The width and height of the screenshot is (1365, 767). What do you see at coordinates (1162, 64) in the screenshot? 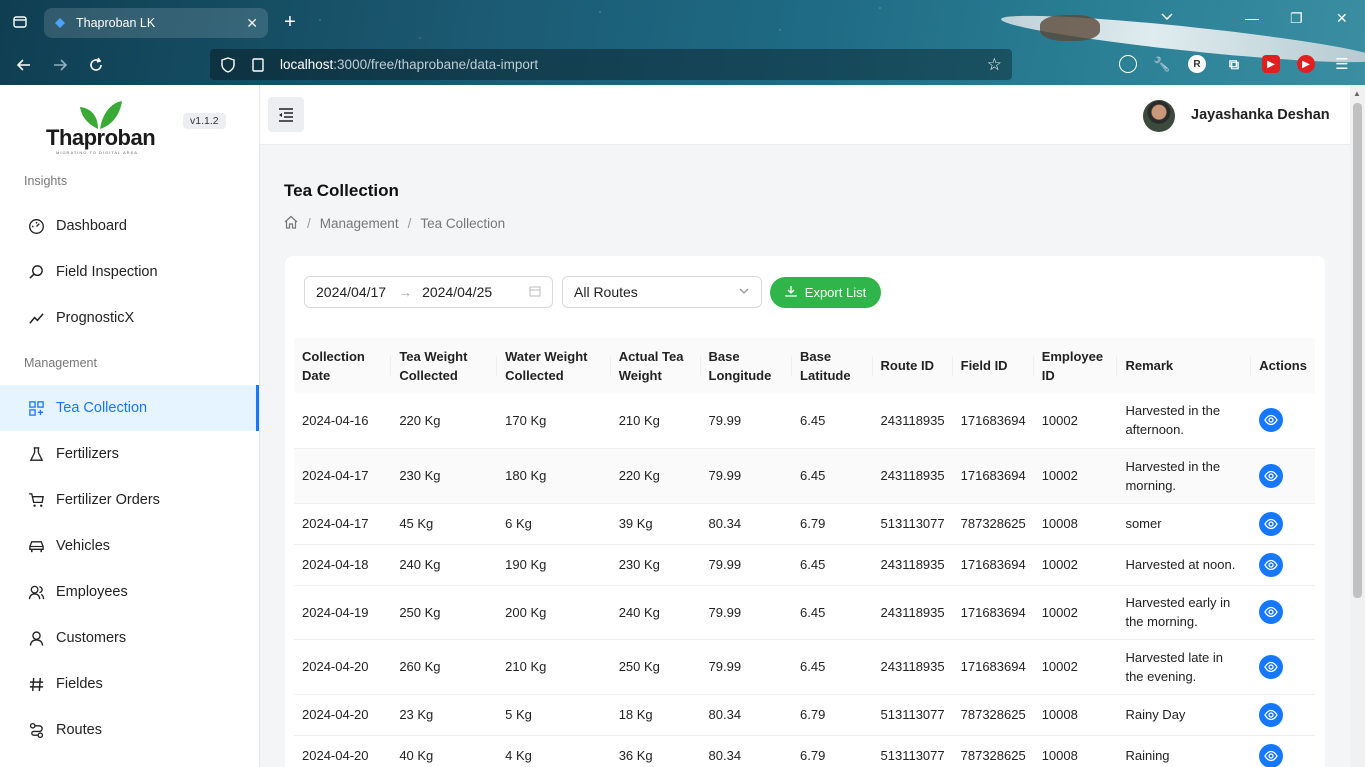
I see `tools-icon: 🔧` at bounding box center [1162, 64].